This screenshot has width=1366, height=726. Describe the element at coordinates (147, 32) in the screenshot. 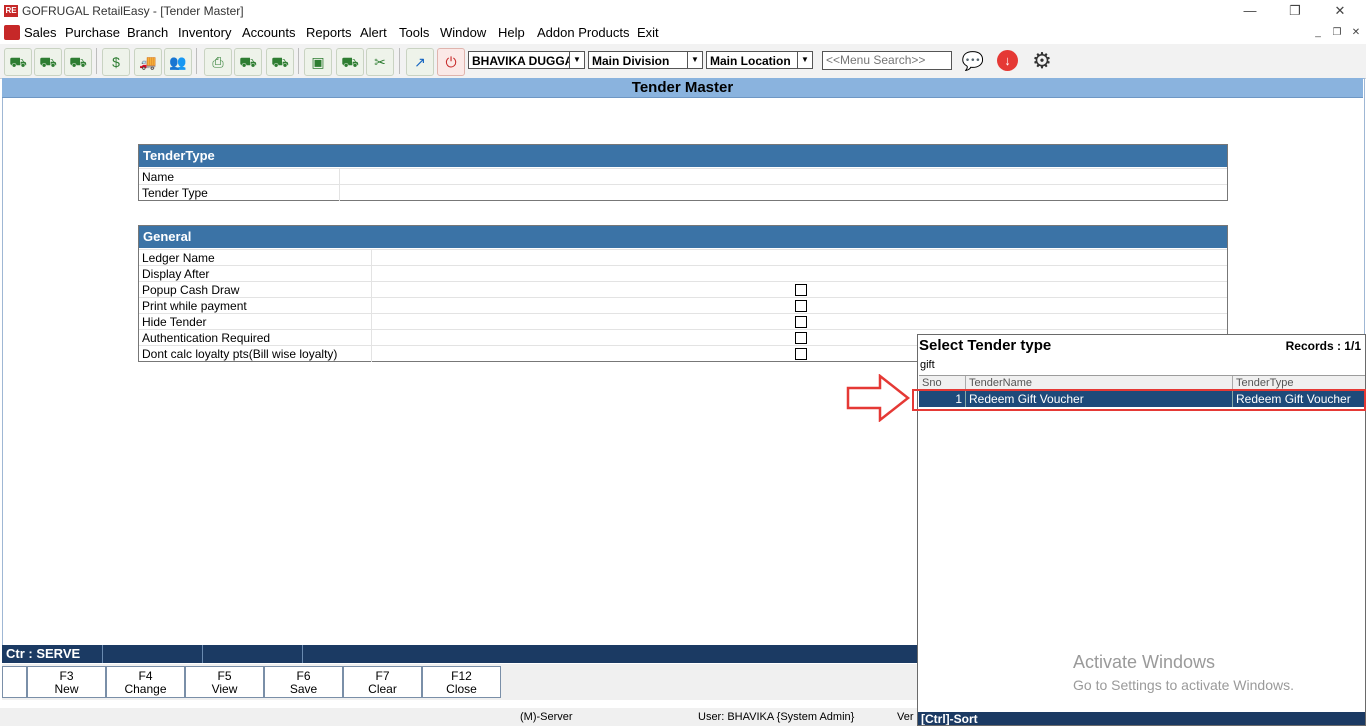

I see `menu-branch: Branch` at that location.